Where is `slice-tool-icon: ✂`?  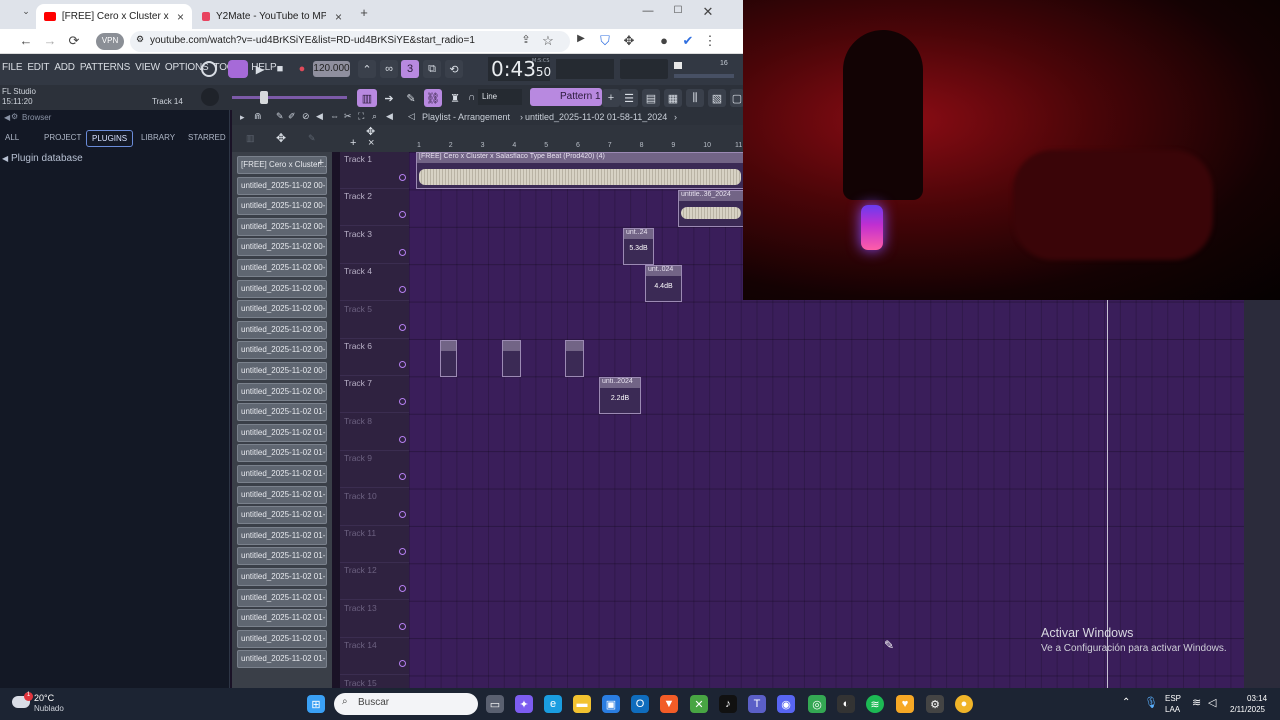 slice-tool-icon: ✂ is located at coordinates (348, 116).